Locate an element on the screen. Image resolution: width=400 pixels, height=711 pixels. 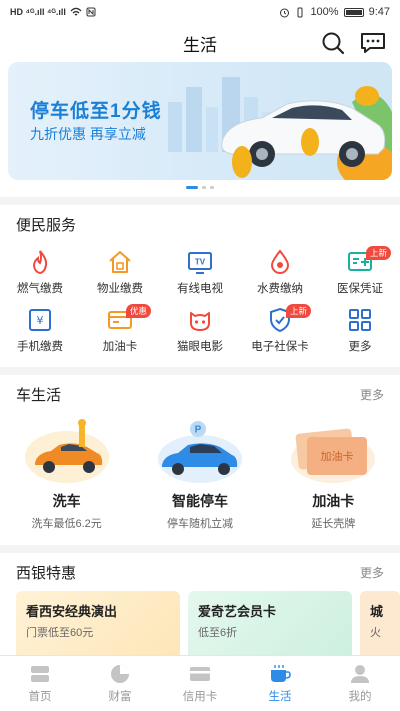
water-drop-icon is located at coordinates (280, 261).